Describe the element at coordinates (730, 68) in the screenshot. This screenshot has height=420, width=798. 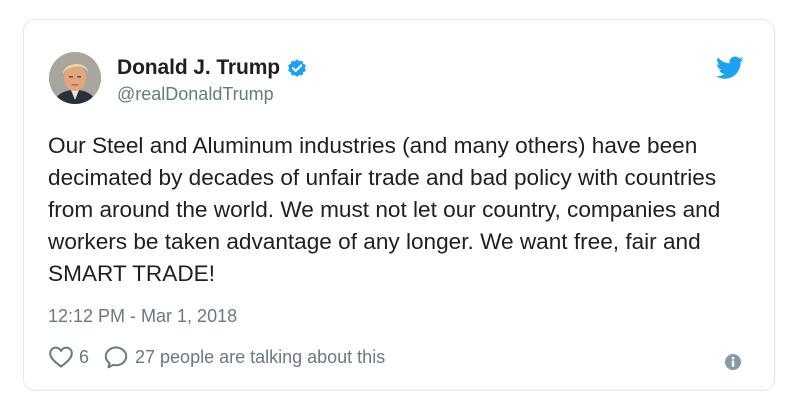
I see `twitter-bird-icon` at that location.